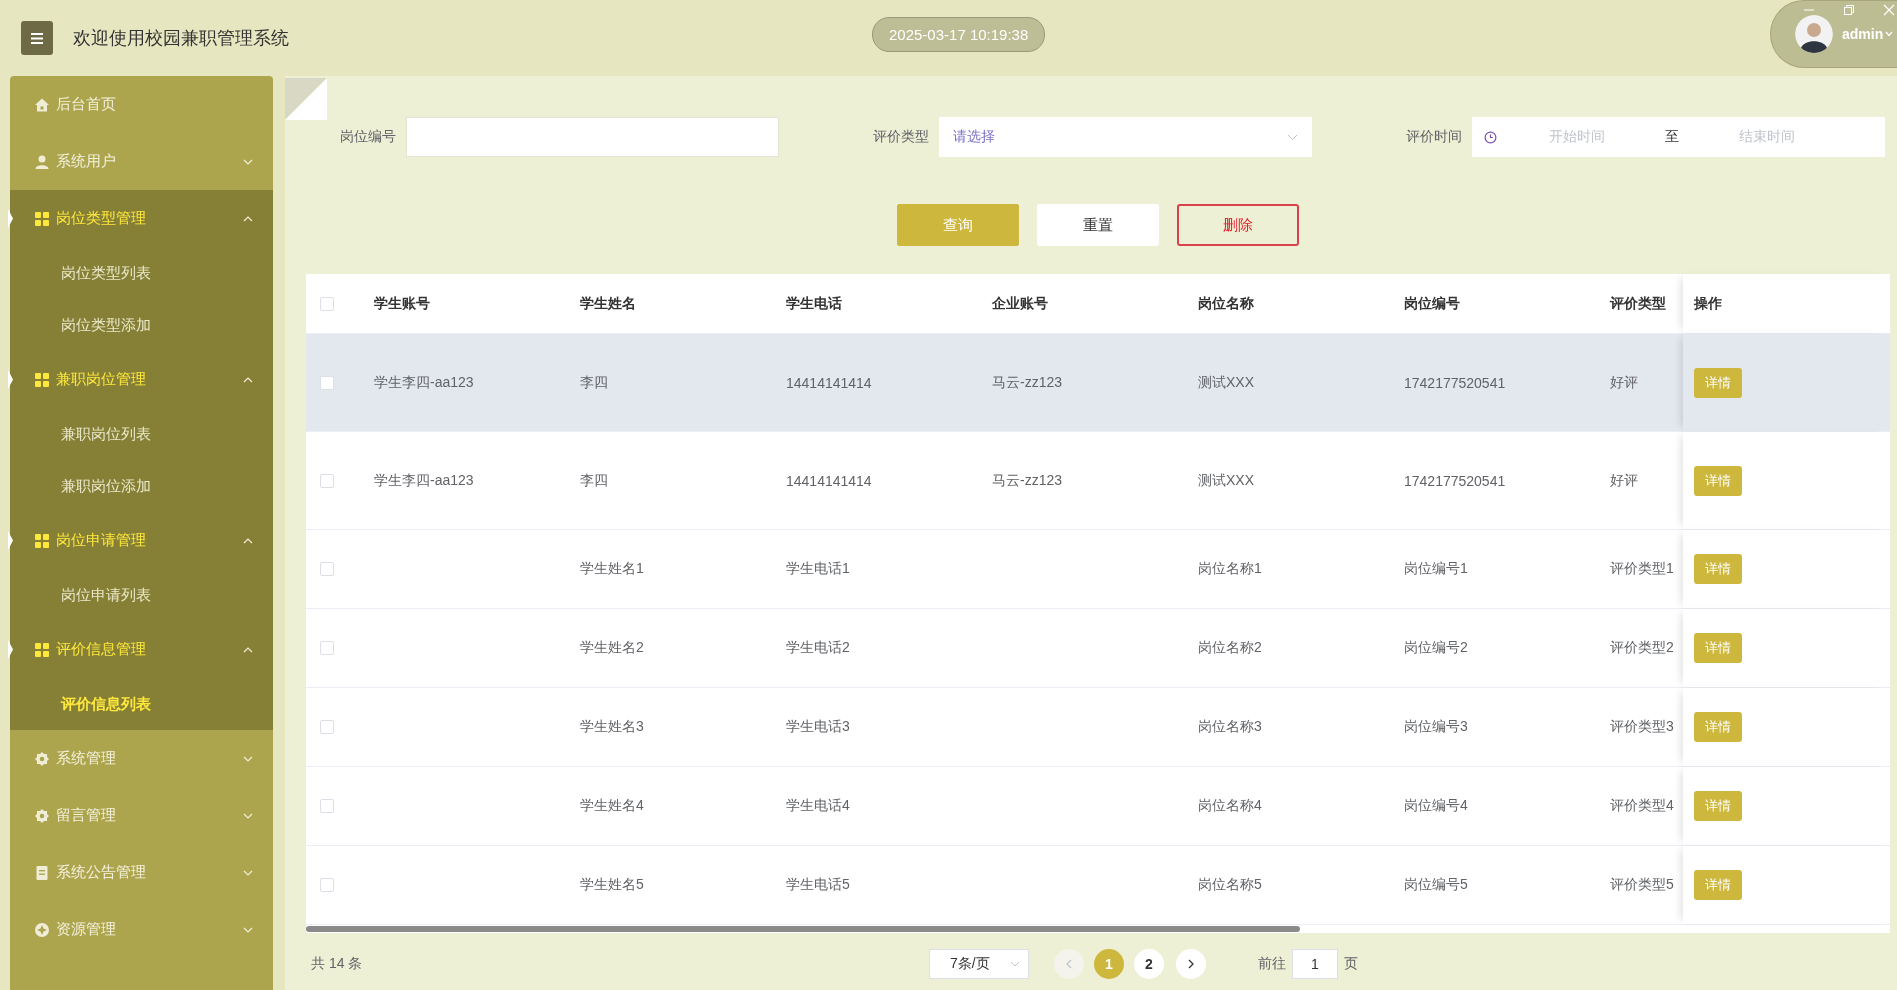 Image resolution: width=1897 pixels, height=990 pixels. Describe the element at coordinates (1315, 964) in the screenshot. I see `page-input: 1` at that location.